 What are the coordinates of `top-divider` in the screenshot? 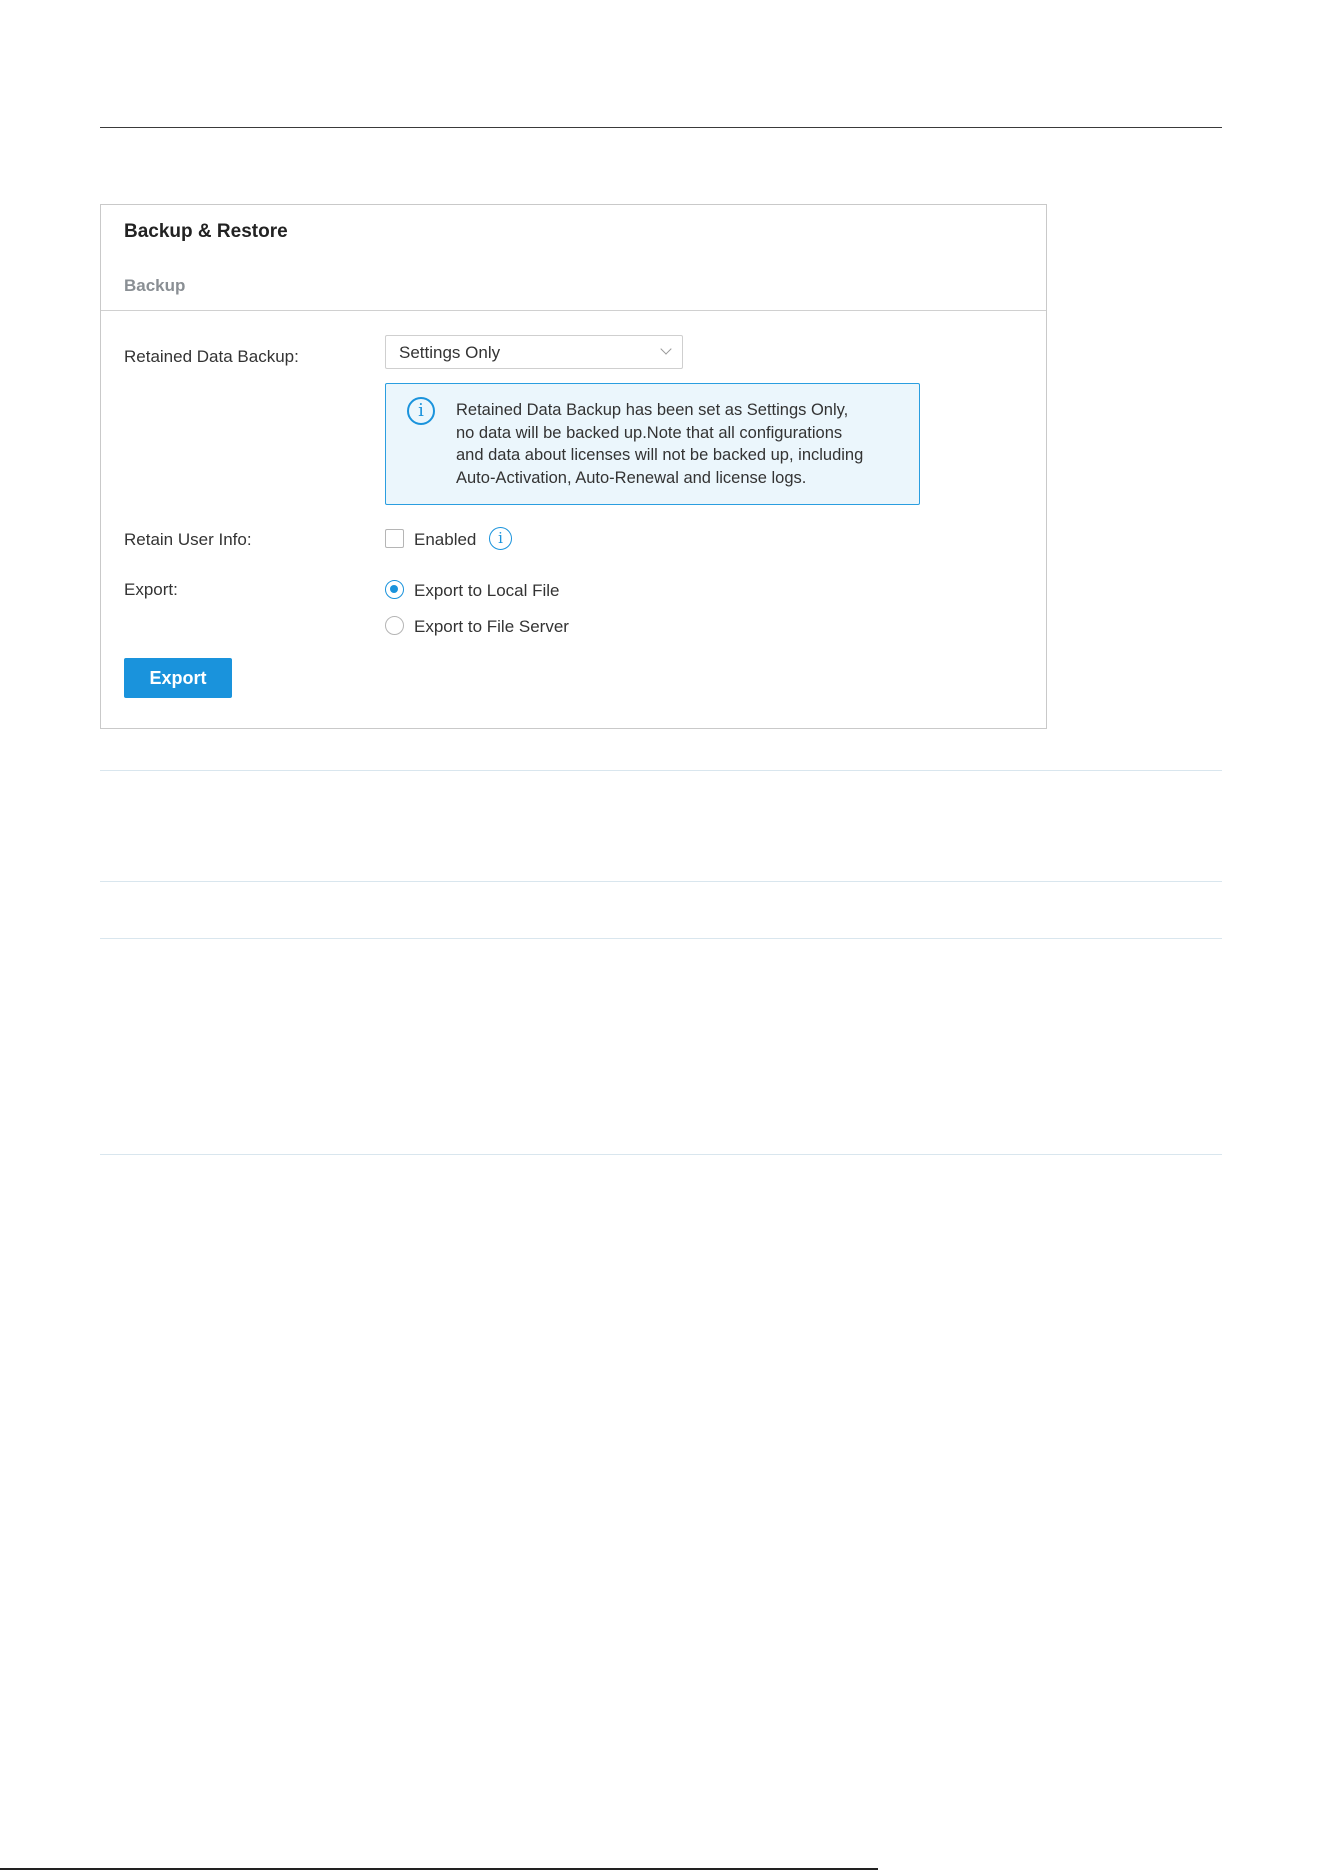 It's located at (661, 127).